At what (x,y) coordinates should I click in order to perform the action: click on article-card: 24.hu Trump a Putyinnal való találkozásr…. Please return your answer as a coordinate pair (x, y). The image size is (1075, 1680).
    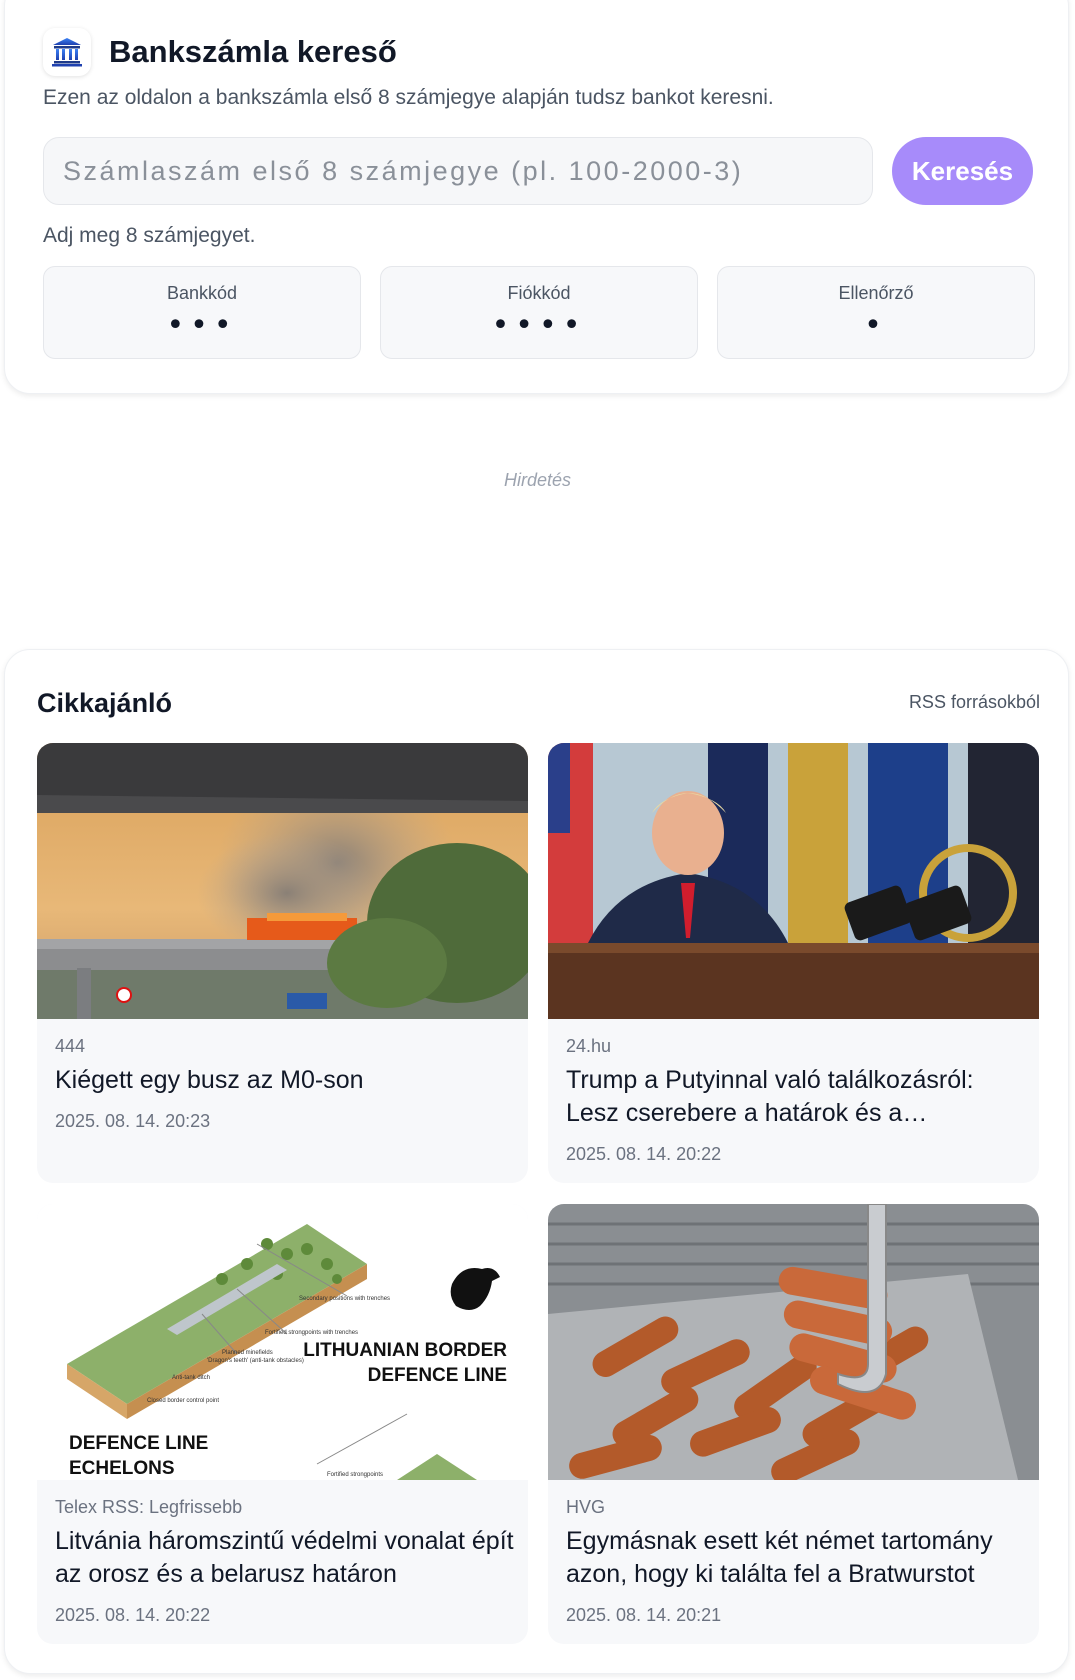
    Looking at the image, I should click on (793, 963).